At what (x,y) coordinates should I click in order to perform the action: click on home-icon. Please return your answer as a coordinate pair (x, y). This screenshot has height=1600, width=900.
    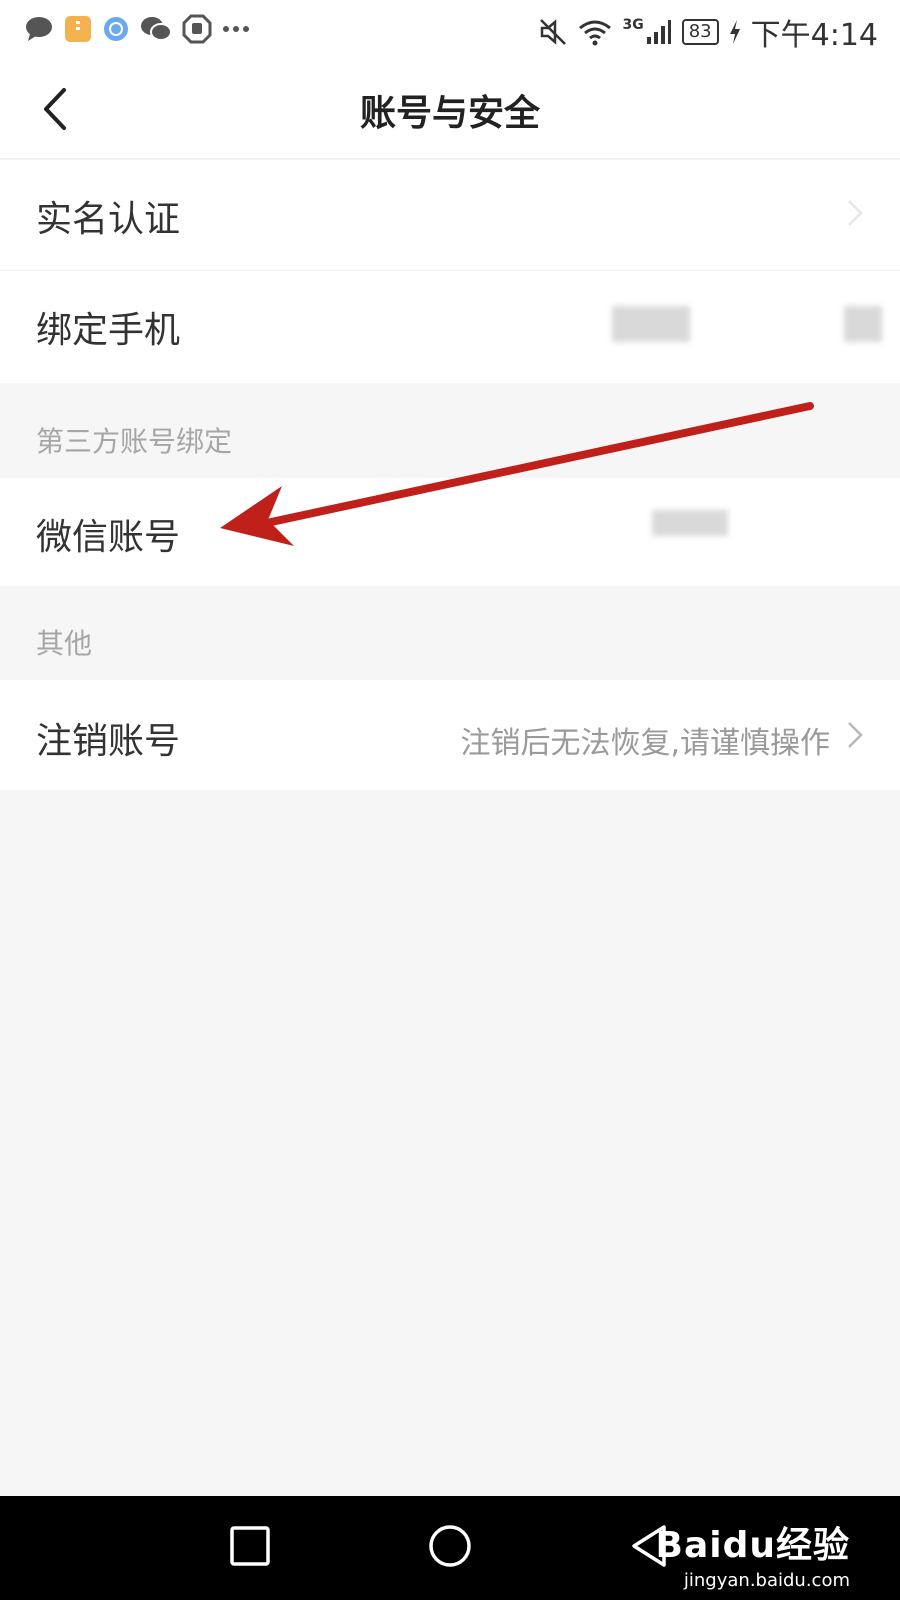
    Looking at the image, I should click on (450, 1546).